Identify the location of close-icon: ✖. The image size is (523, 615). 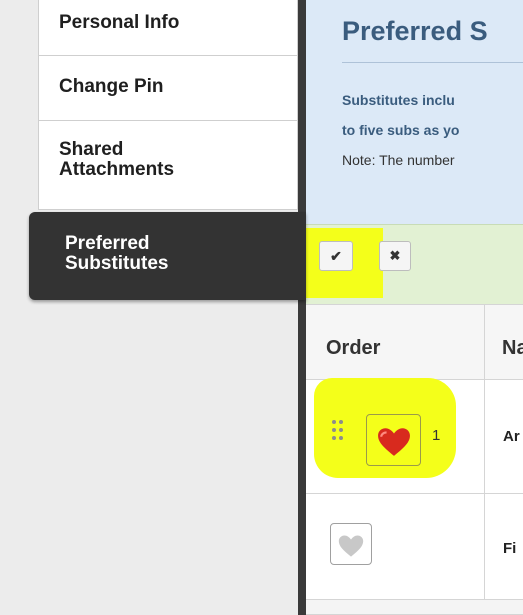
(395, 255).